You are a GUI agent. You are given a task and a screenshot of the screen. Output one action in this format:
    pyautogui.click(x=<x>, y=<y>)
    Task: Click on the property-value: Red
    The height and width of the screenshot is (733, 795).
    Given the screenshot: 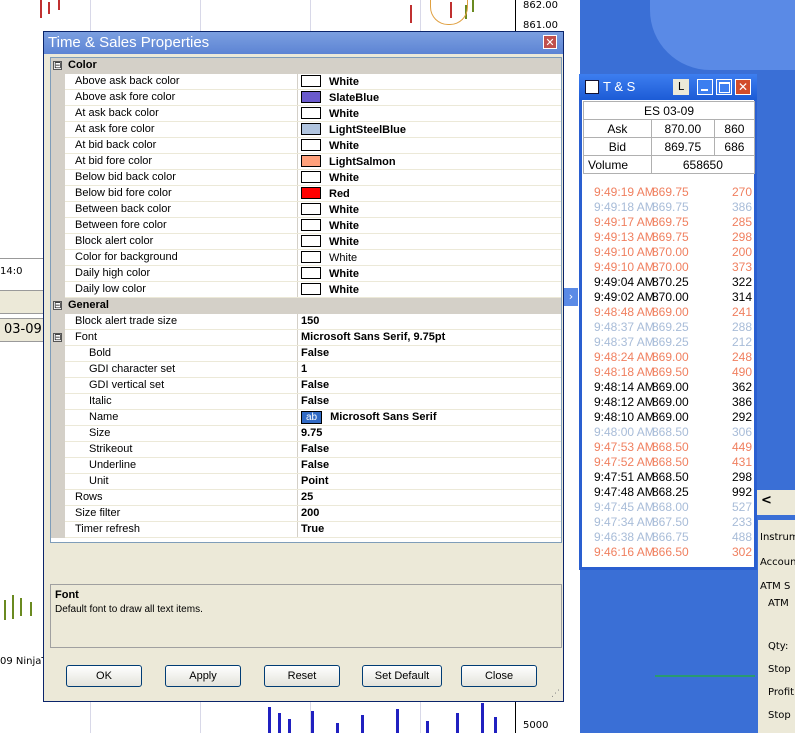 What is the action you would take?
    pyautogui.click(x=325, y=193)
    